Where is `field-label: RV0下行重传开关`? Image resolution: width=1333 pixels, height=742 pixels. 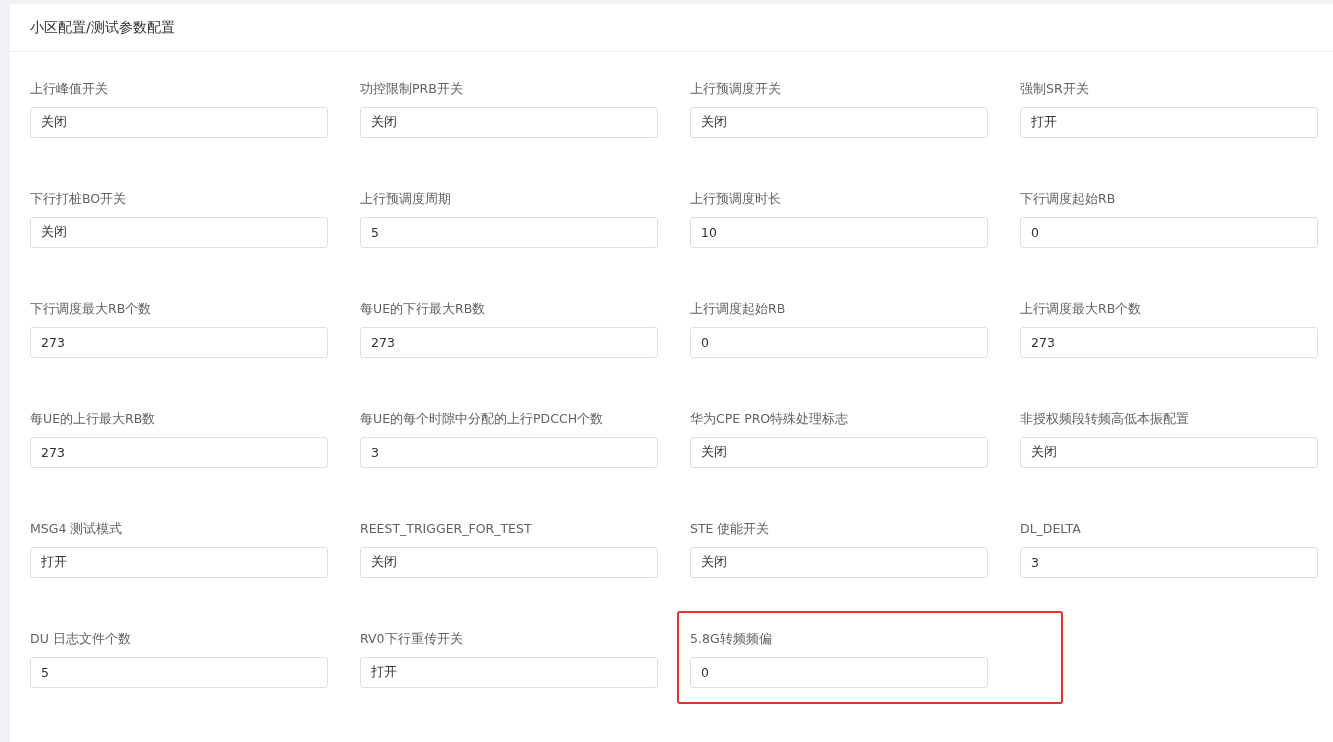 field-label: RV0下行重传开关 is located at coordinates (412, 639).